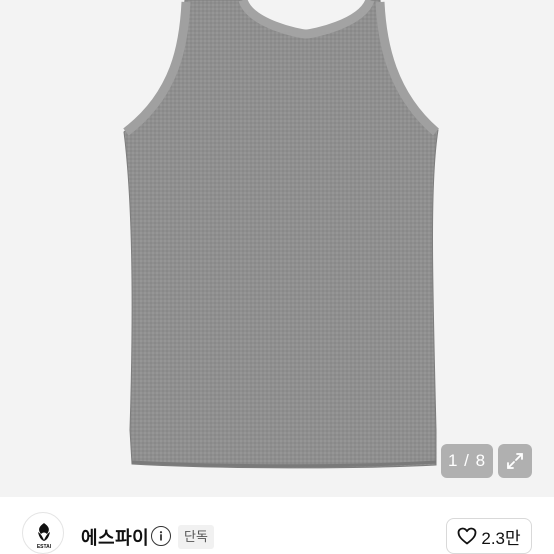  Describe the element at coordinates (501, 538) in the screenshot. I see `like-count: 2.3만` at that location.